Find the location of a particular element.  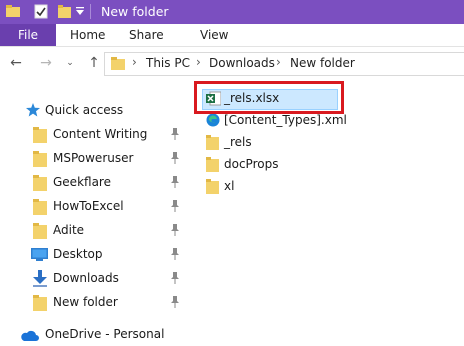

sidebar-item-label: Downloads is located at coordinates (86, 278).